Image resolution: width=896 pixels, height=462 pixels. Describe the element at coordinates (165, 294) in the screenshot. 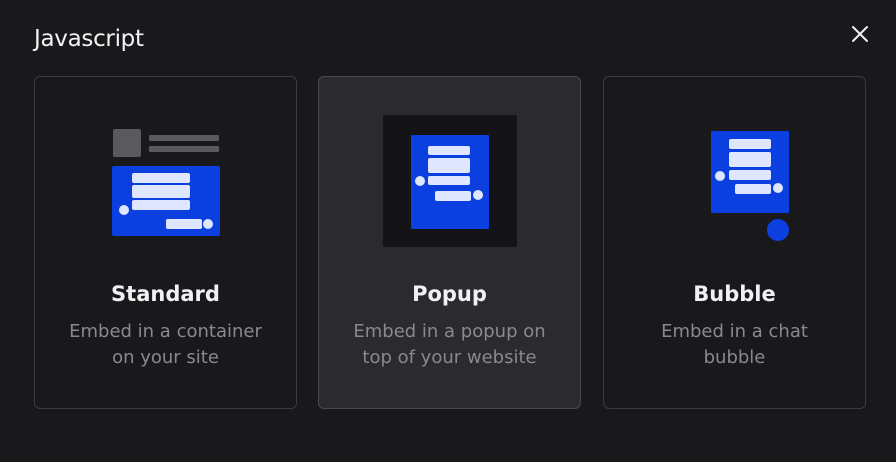

I see `option-title-standard: Standard` at that location.